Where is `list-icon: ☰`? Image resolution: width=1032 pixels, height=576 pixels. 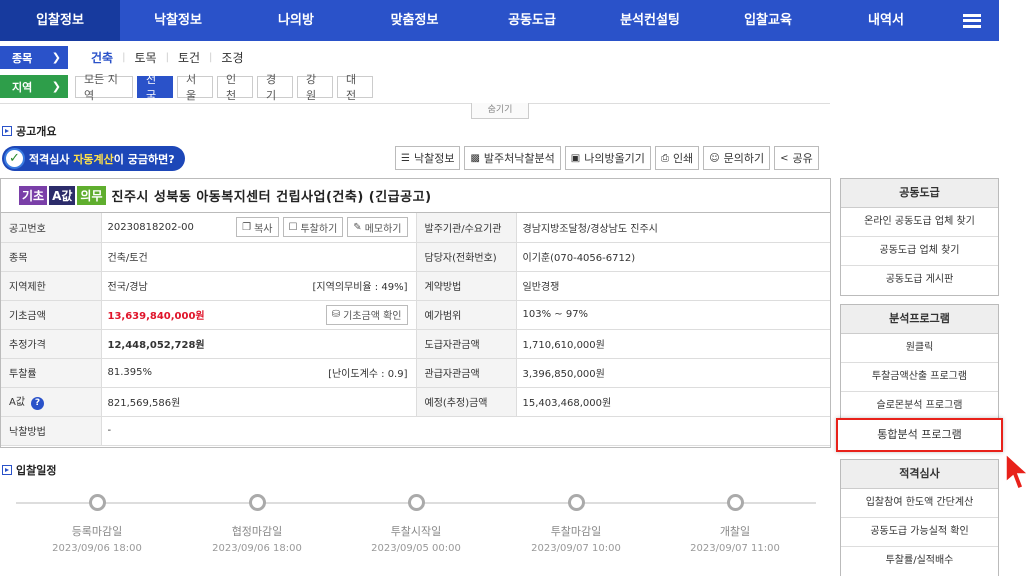
list-icon: ☰ is located at coordinates (405, 158).